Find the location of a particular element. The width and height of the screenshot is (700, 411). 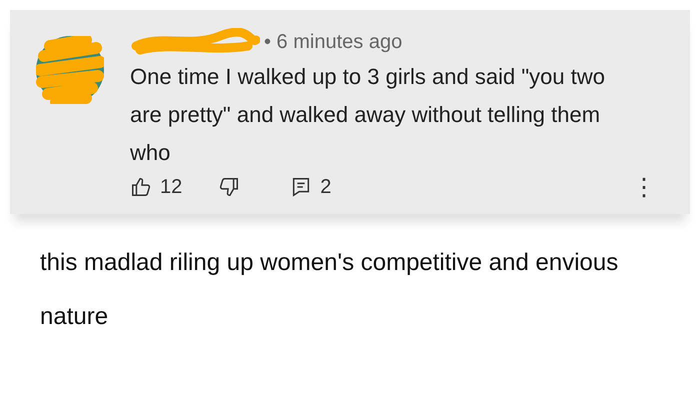

like-icon is located at coordinates (141, 187).